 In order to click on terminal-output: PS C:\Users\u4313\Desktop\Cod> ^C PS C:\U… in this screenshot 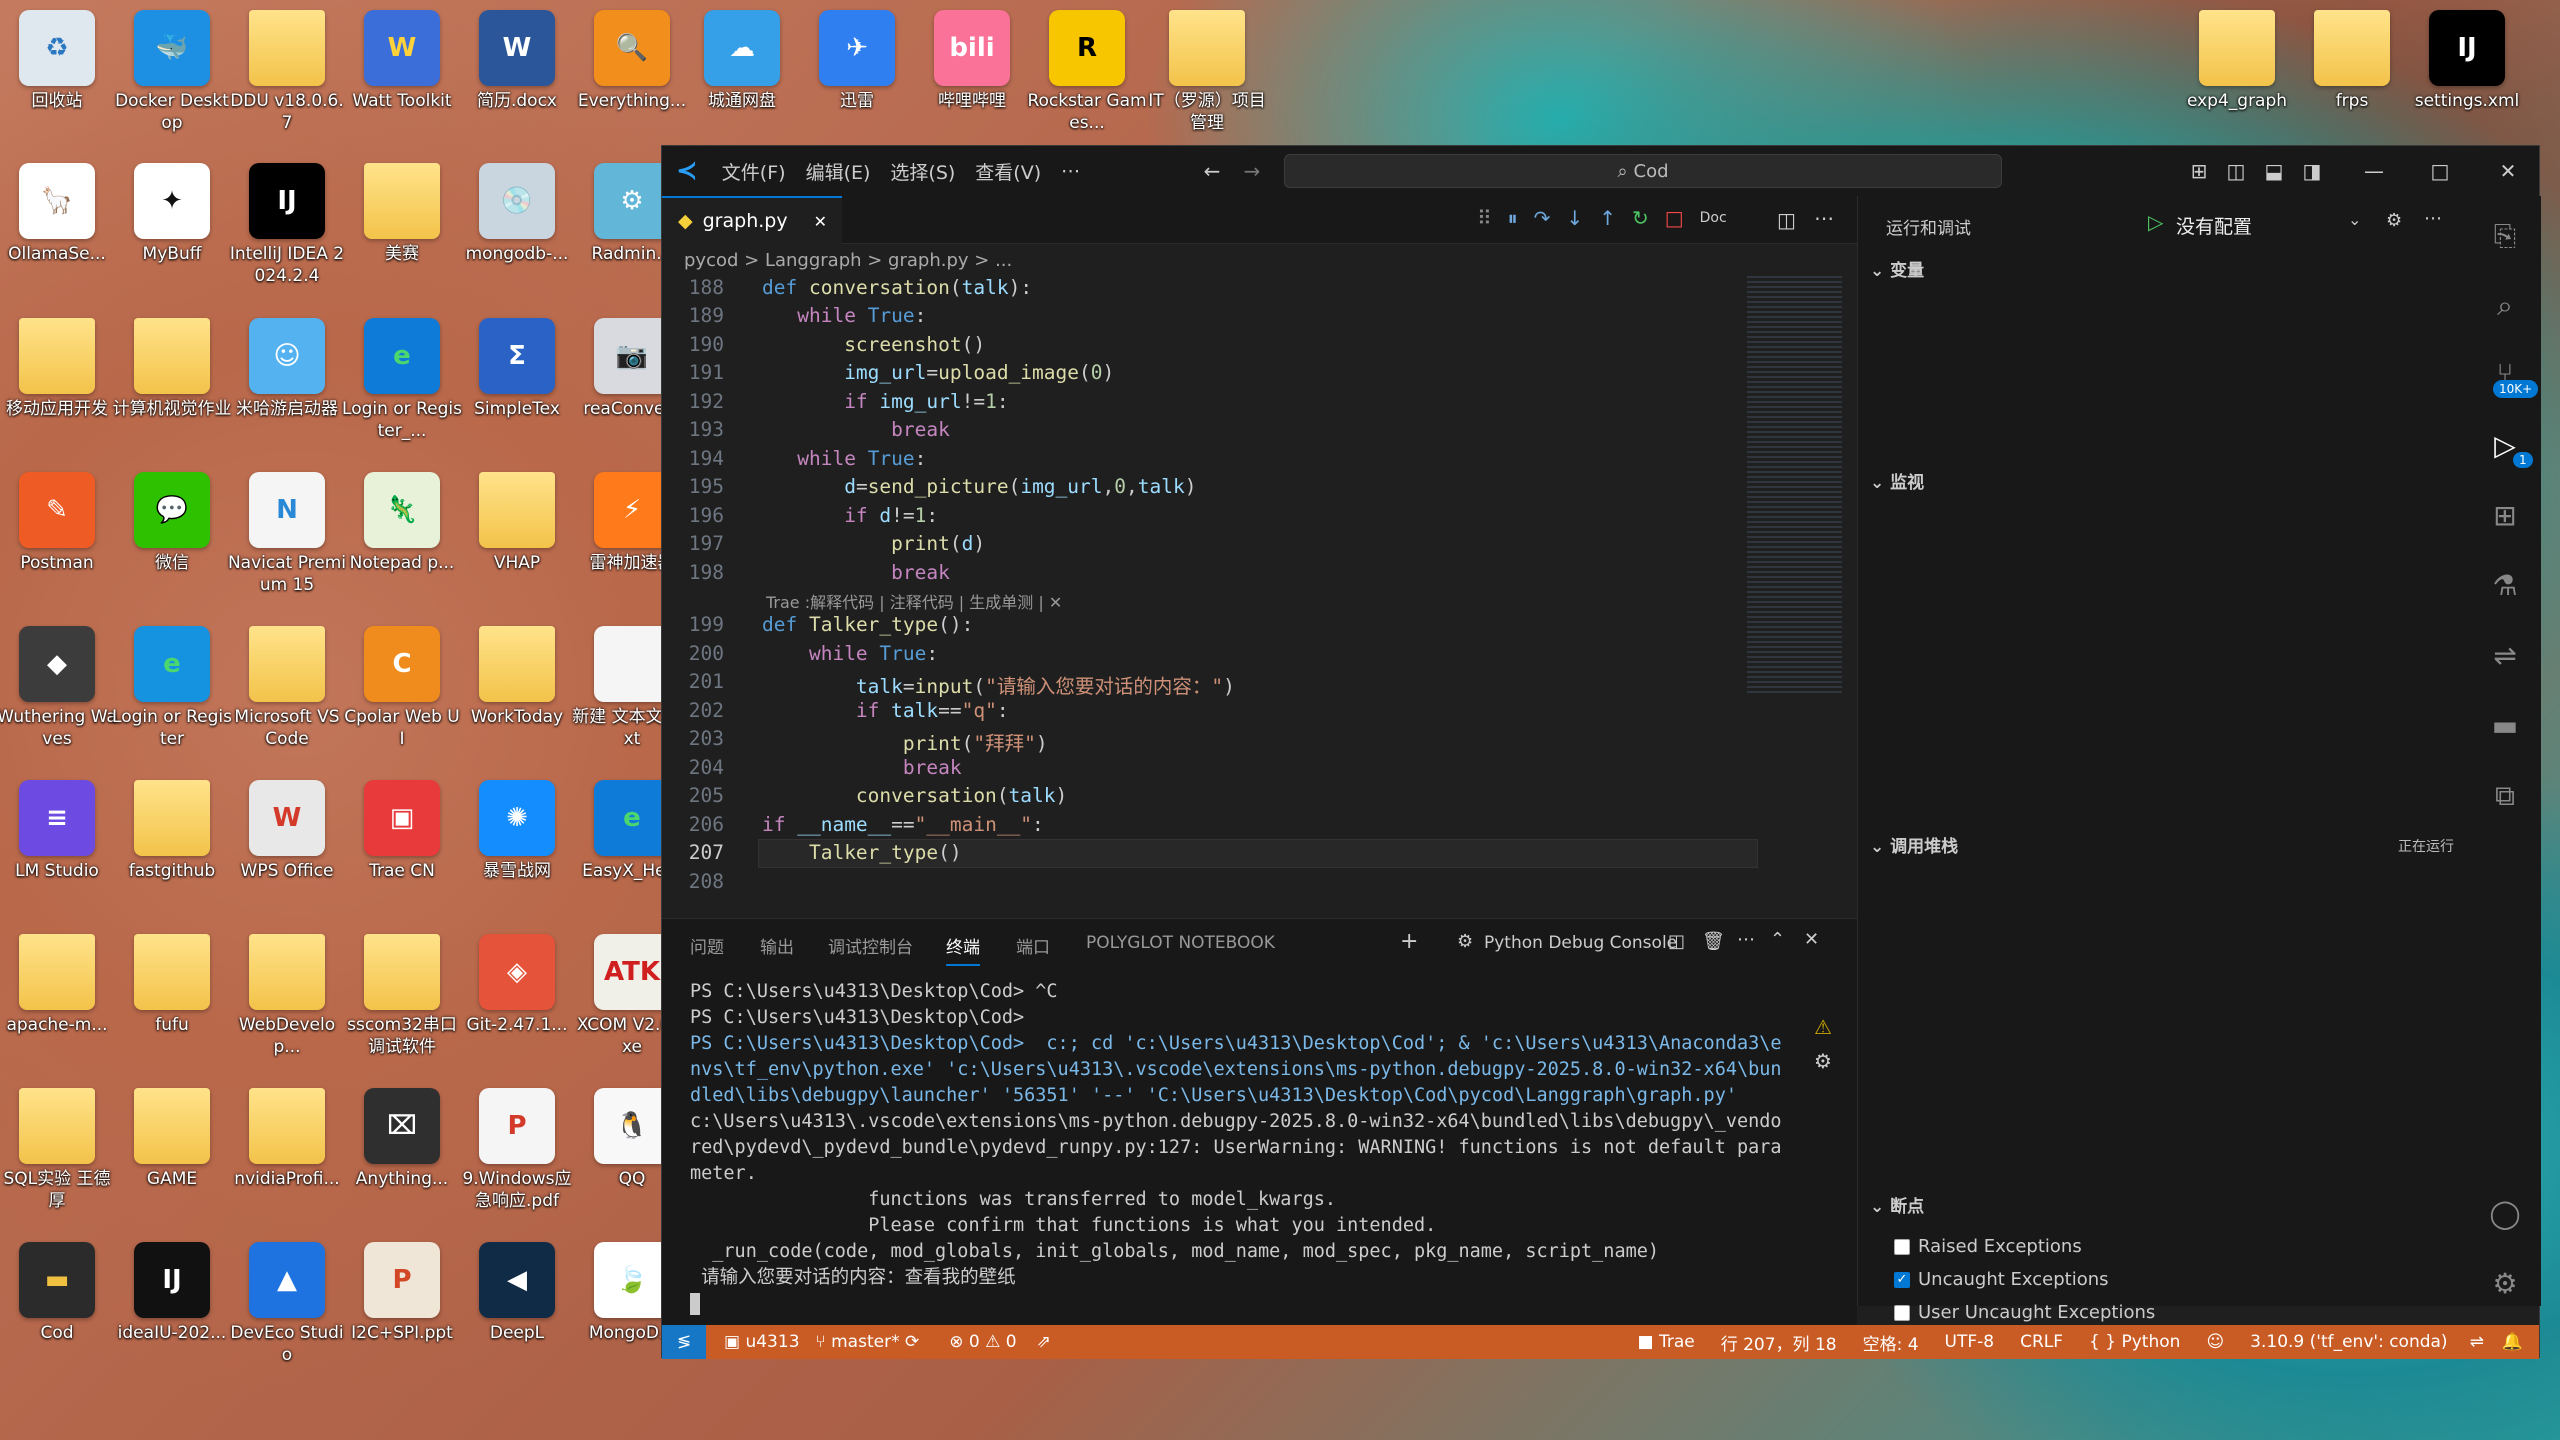, I will do `click(1245, 1147)`.